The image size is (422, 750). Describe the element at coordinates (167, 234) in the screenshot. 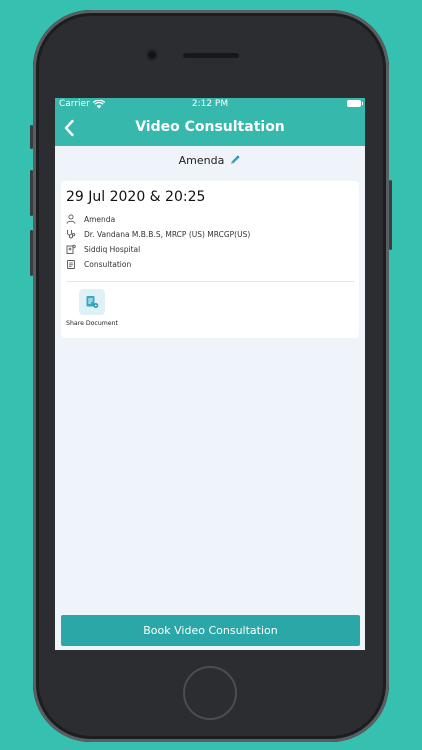

I see `doctor-label: Dr. Vandana M.B.B.S, MRCP (US) MRCGP(US)` at that location.